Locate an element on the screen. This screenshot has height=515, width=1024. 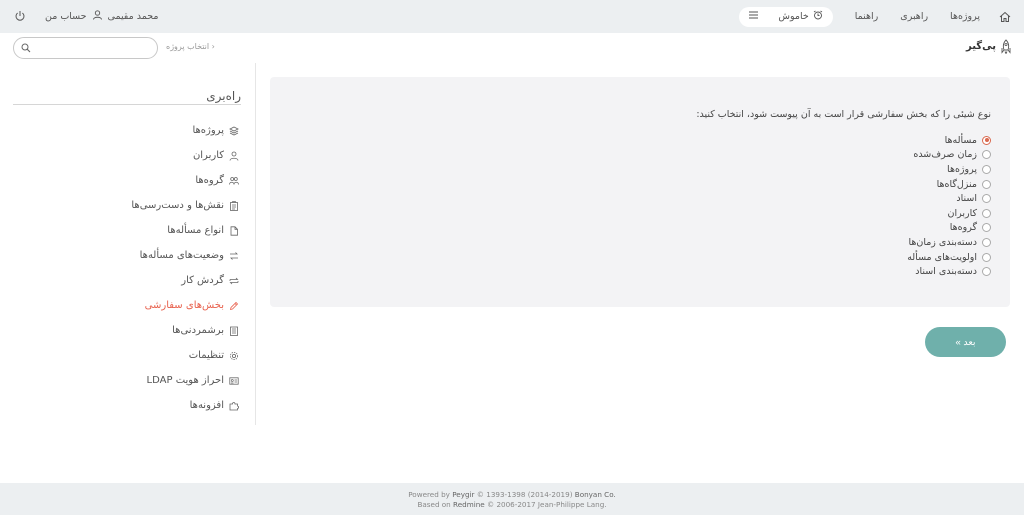
menu-icon is located at coordinates (754, 16).